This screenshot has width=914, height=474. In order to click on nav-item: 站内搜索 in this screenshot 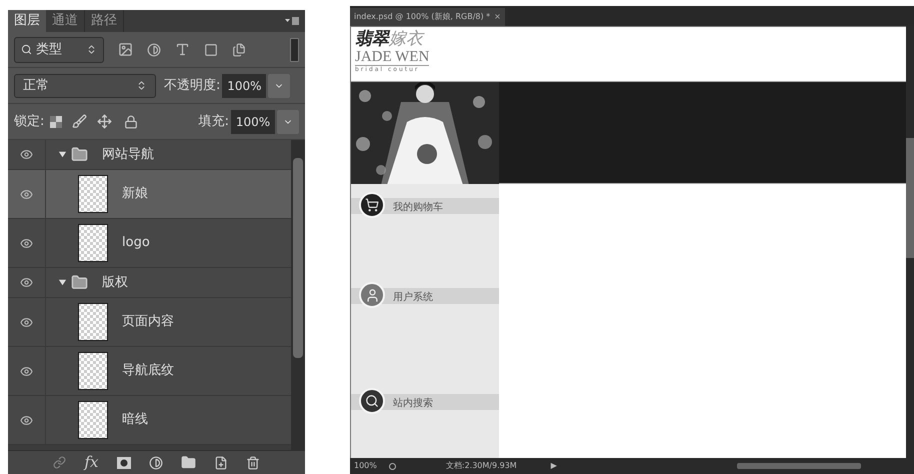, I will do `click(425, 401)`.